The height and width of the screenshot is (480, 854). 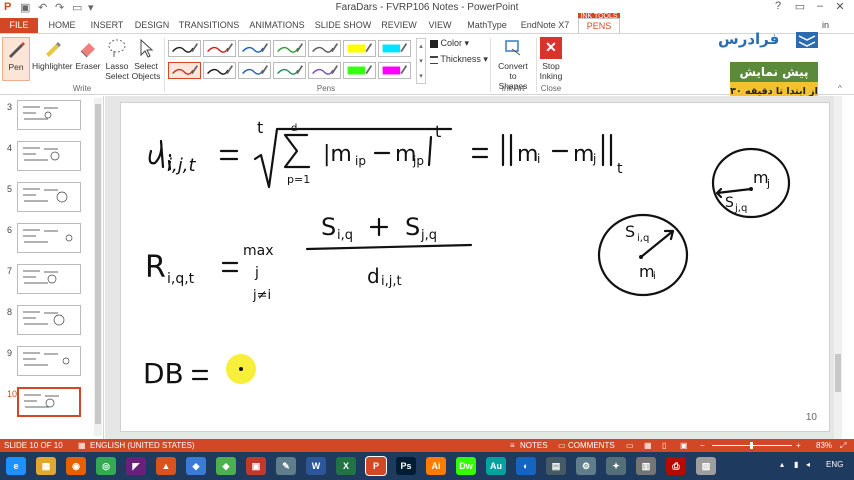 What do you see at coordinates (843, 445) in the screenshot?
I see `fit-slide-icon: ⤢` at bounding box center [843, 445].